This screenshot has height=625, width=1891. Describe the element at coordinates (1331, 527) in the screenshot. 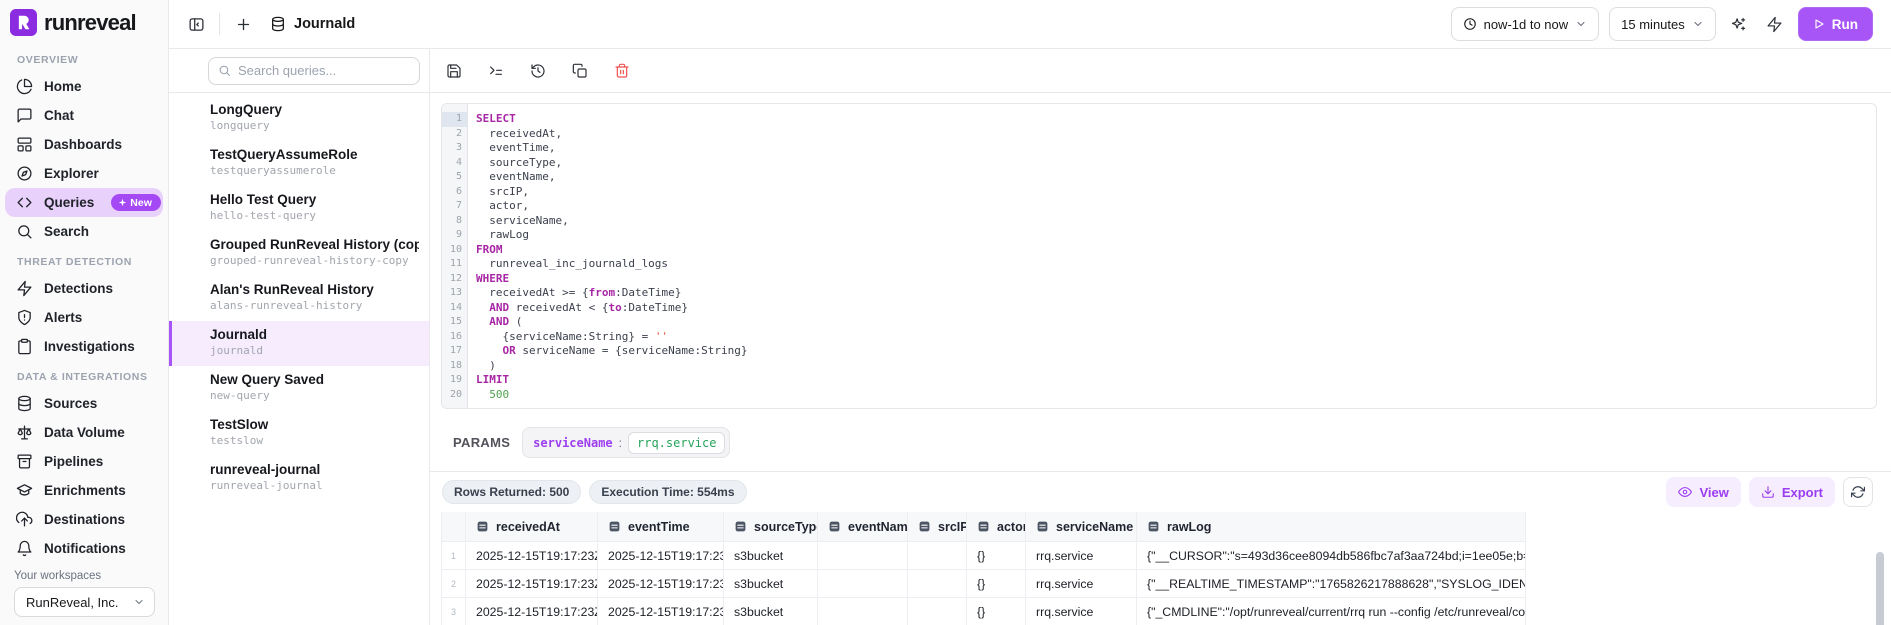

I see `column-header-rawlog: rawLog` at that location.